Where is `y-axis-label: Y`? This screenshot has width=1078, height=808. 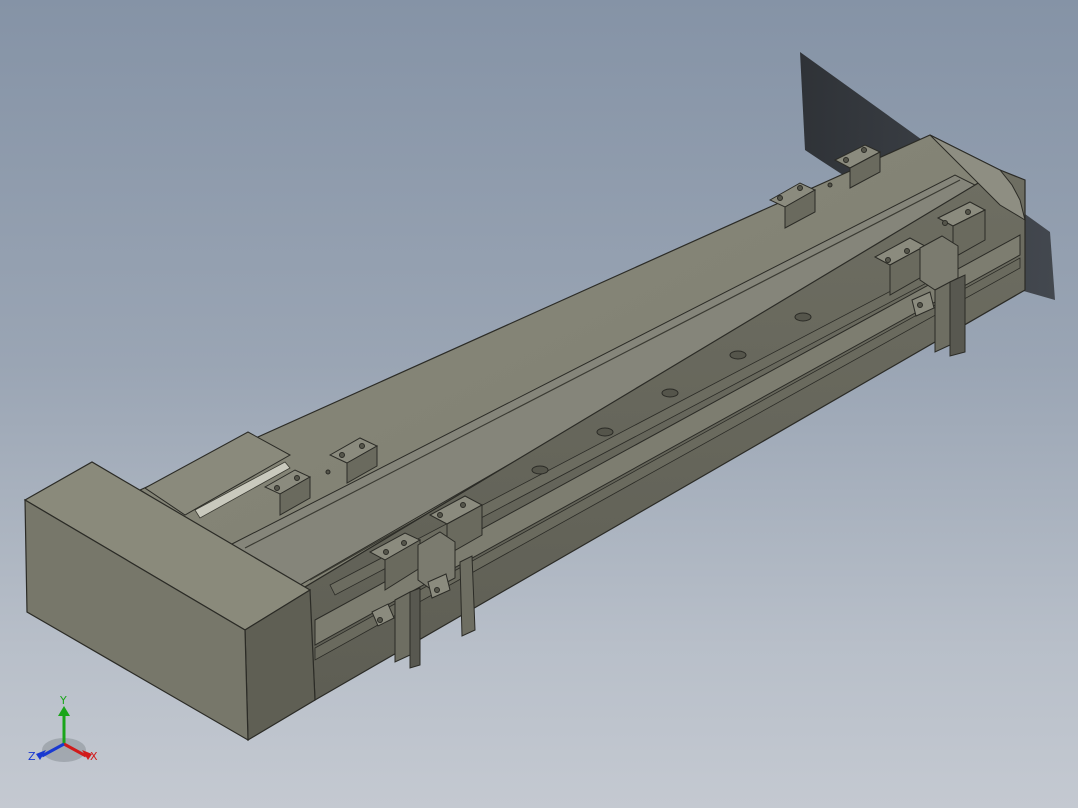 y-axis-label: Y is located at coordinates (63, 700).